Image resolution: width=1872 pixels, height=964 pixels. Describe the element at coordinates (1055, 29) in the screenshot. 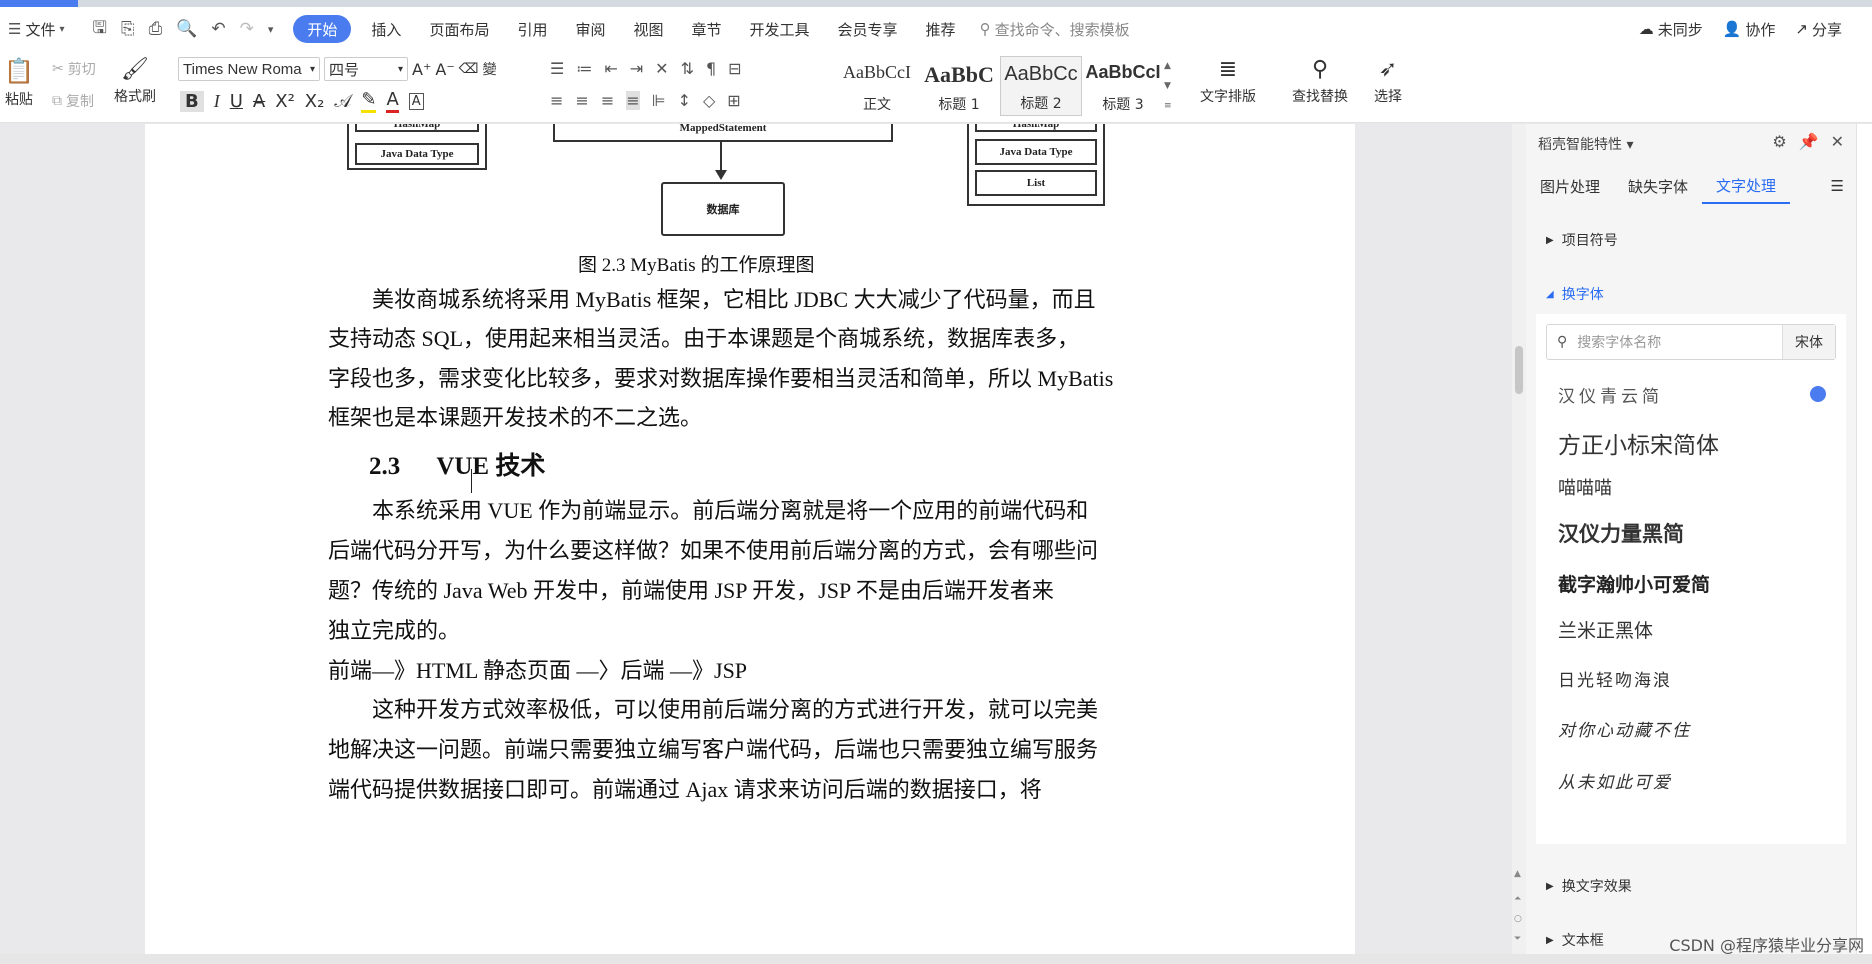

I see `command-search: ⚲ 查找命令、搜索模板` at that location.